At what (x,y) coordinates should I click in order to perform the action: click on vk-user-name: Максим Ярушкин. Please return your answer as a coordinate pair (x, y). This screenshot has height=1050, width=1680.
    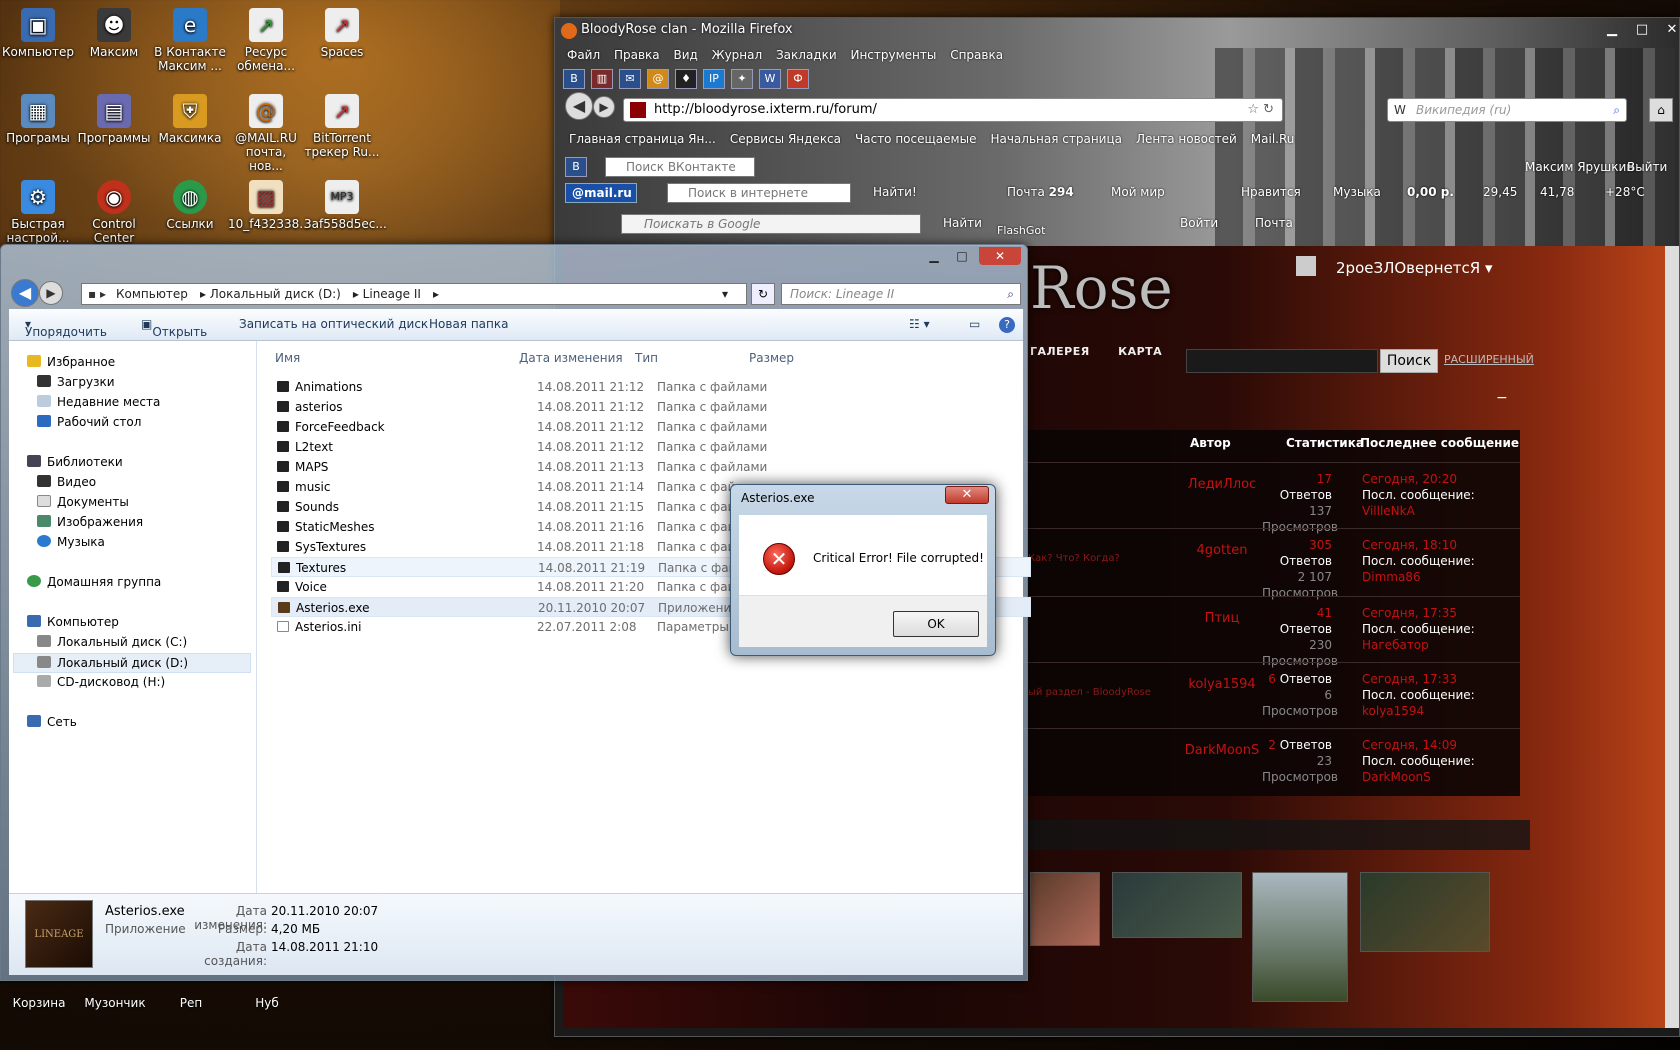
    Looking at the image, I should click on (1579, 167).